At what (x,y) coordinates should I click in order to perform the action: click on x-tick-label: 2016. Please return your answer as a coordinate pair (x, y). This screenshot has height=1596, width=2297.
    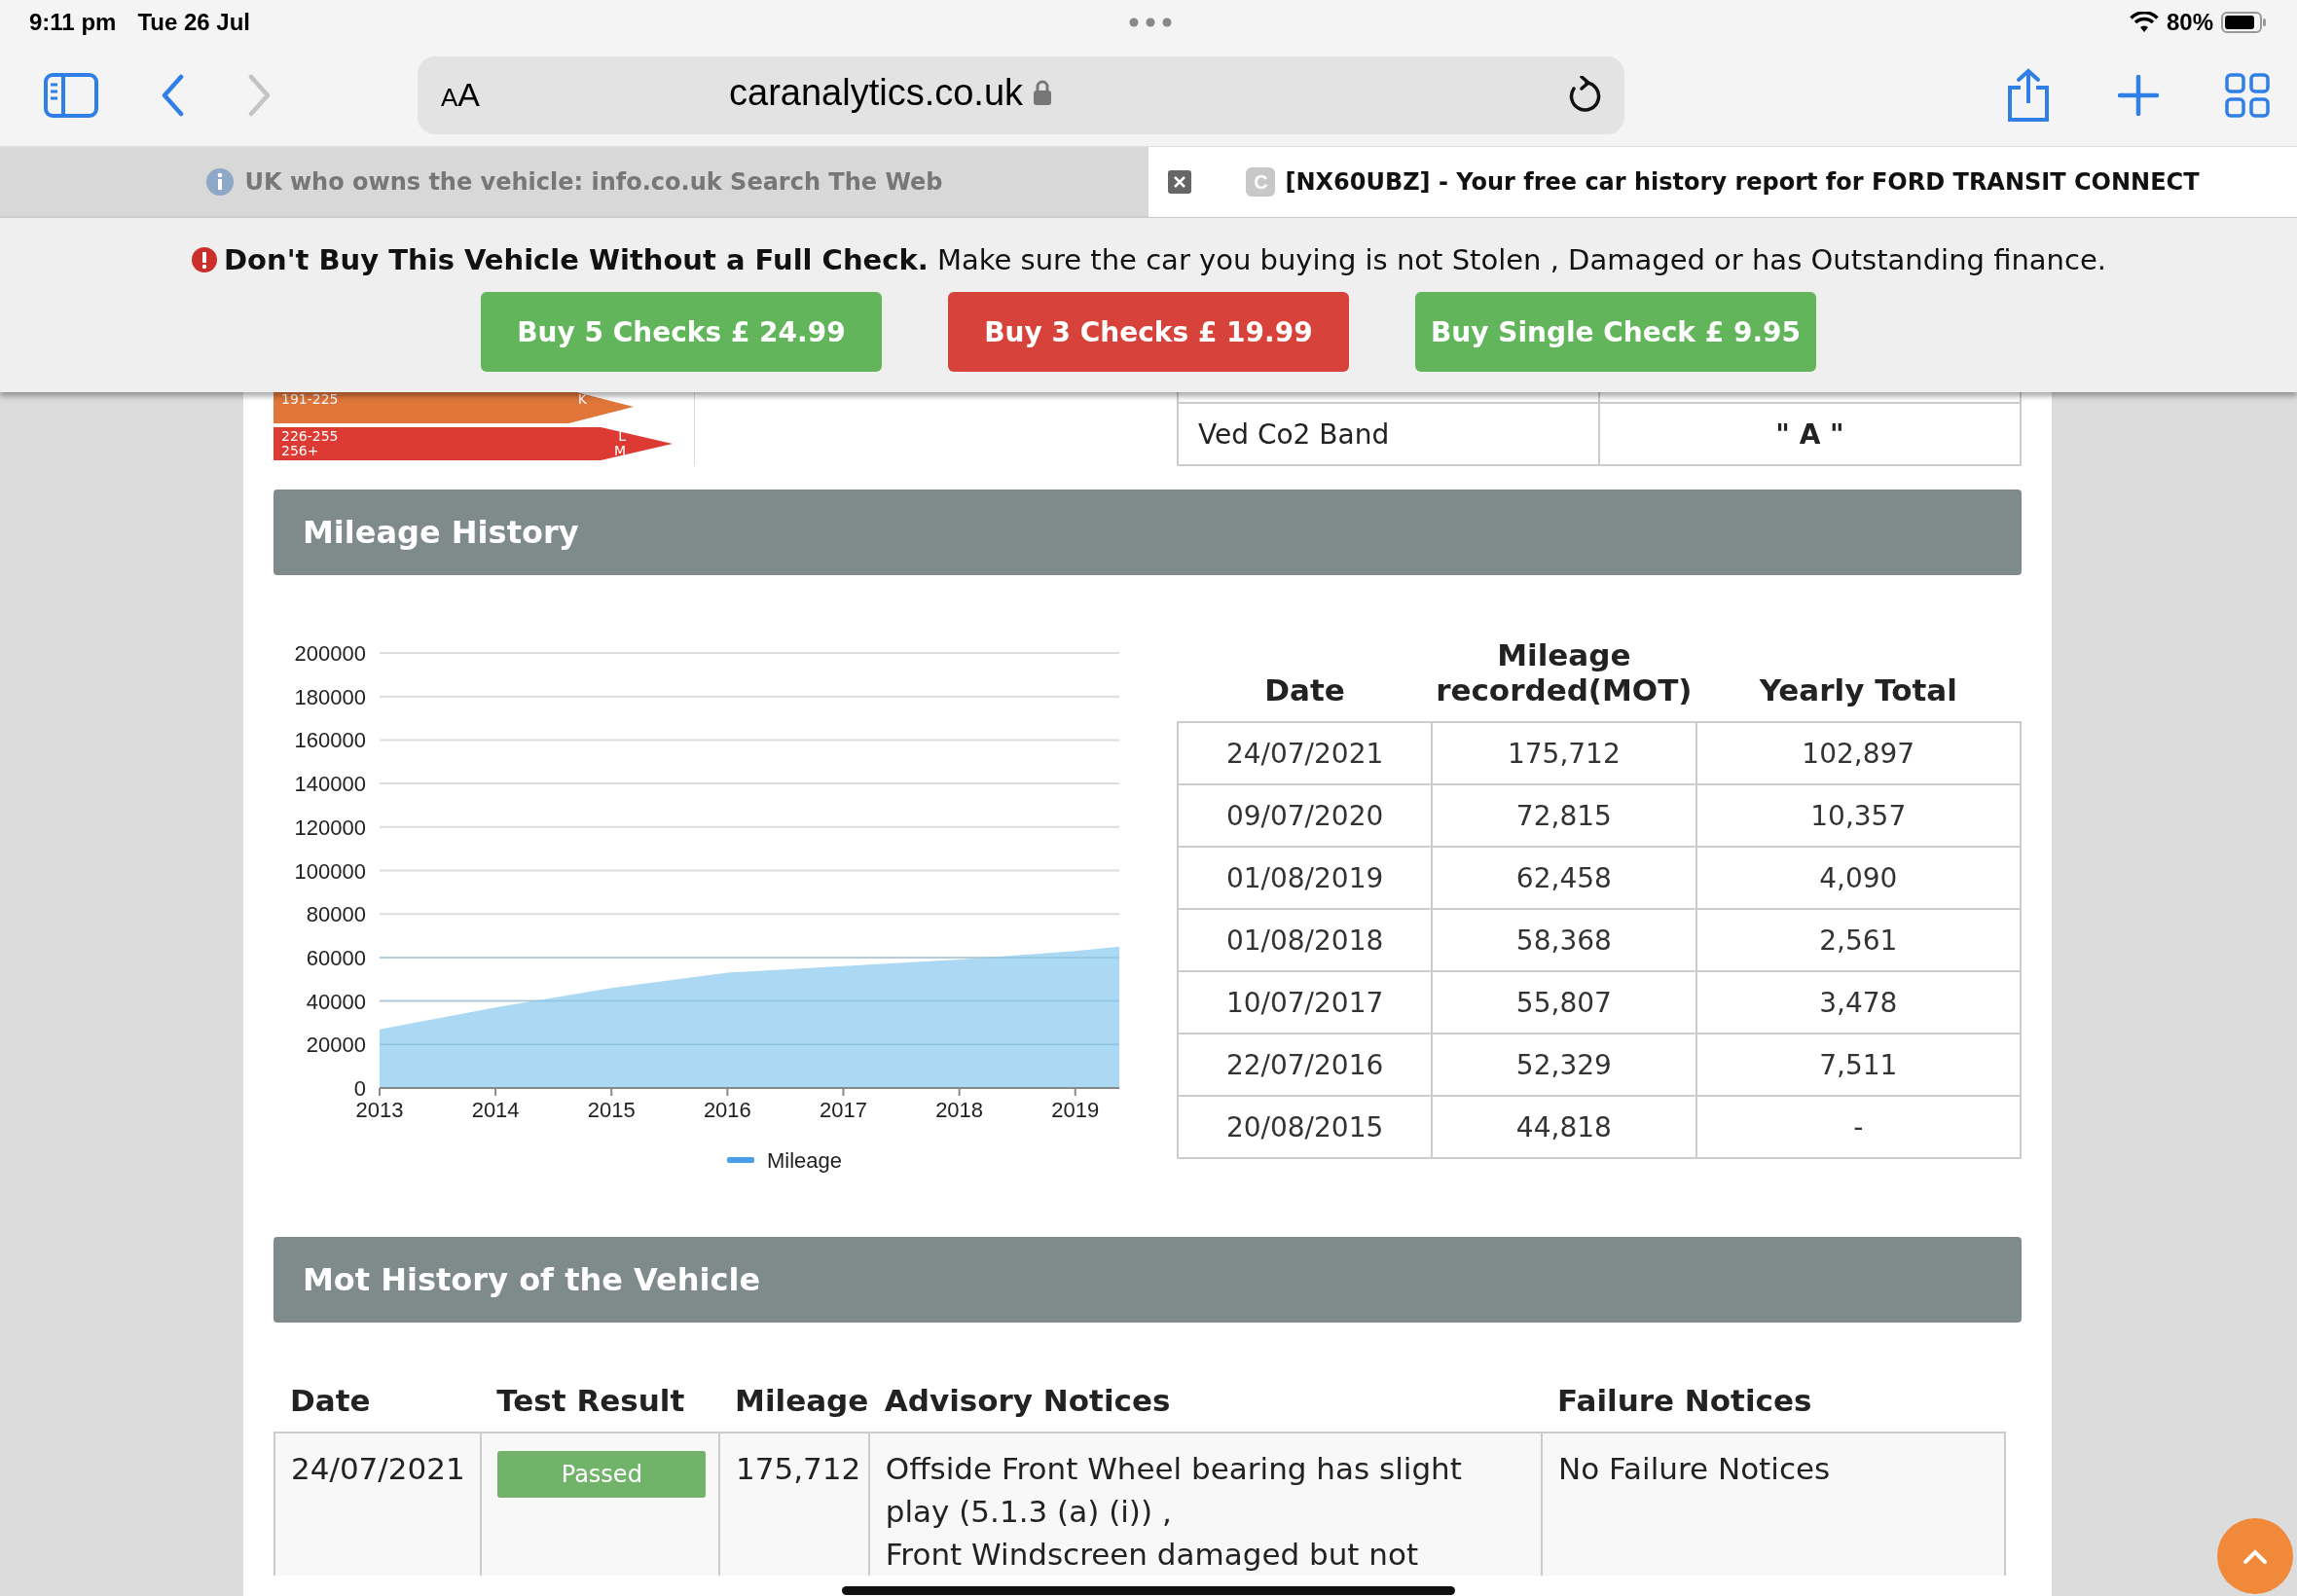
    Looking at the image, I should click on (727, 1110).